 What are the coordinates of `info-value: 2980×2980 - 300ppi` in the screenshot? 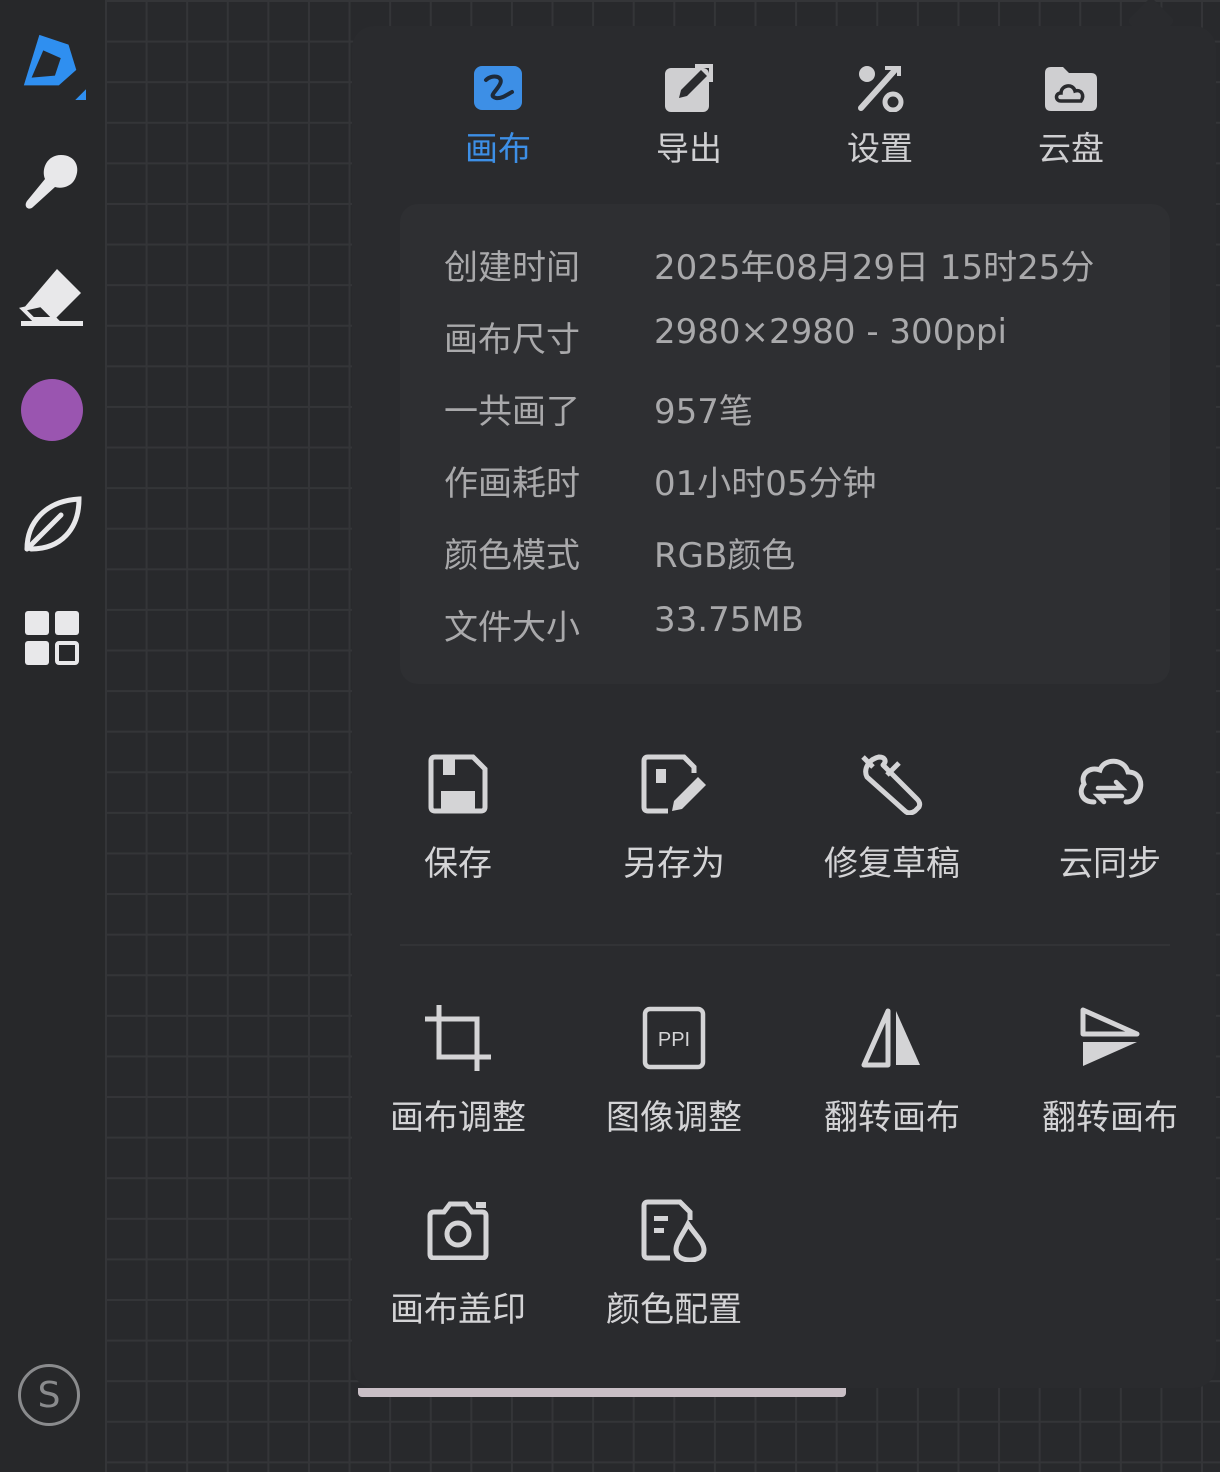 It's located at (830, 332).